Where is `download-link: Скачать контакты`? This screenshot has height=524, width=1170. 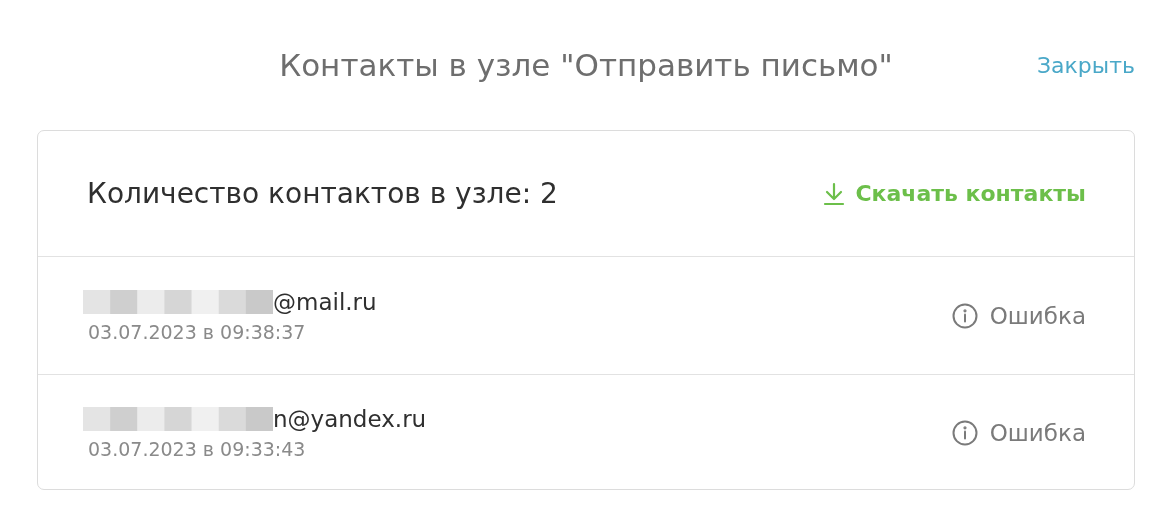 download-link: Скачать контакты is located at coordinates (954, 193).